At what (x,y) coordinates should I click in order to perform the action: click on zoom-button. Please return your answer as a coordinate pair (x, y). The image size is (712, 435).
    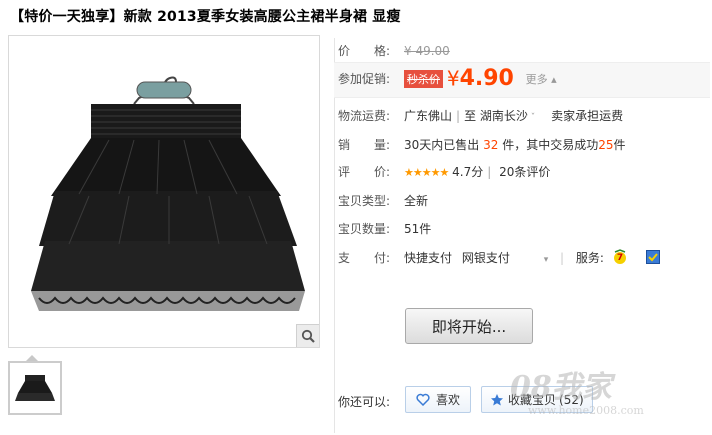
    Looking at the image, I should click on (307, 335).